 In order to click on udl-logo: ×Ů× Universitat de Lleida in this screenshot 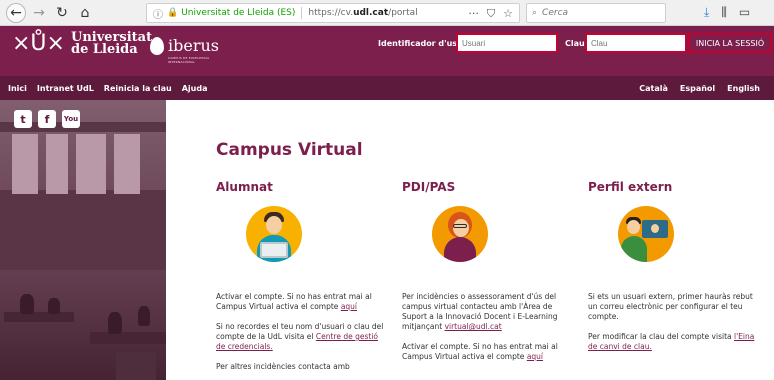, I will do `click(82, 43)`.